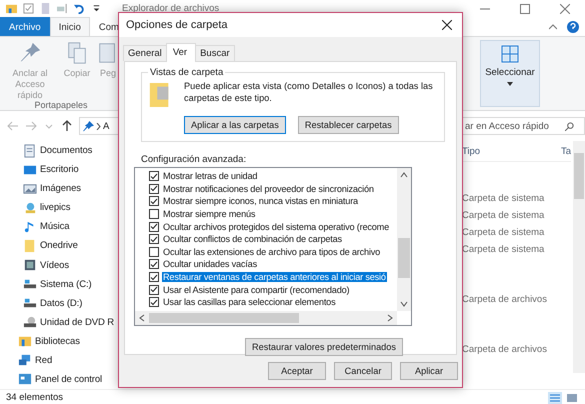 Image resolution: width=585 pixels, height=404 pixels. What do you see at coordinates (404, 175) in the screenshot?
I see `scroll-up-icon` at bounding box center [404, 175].